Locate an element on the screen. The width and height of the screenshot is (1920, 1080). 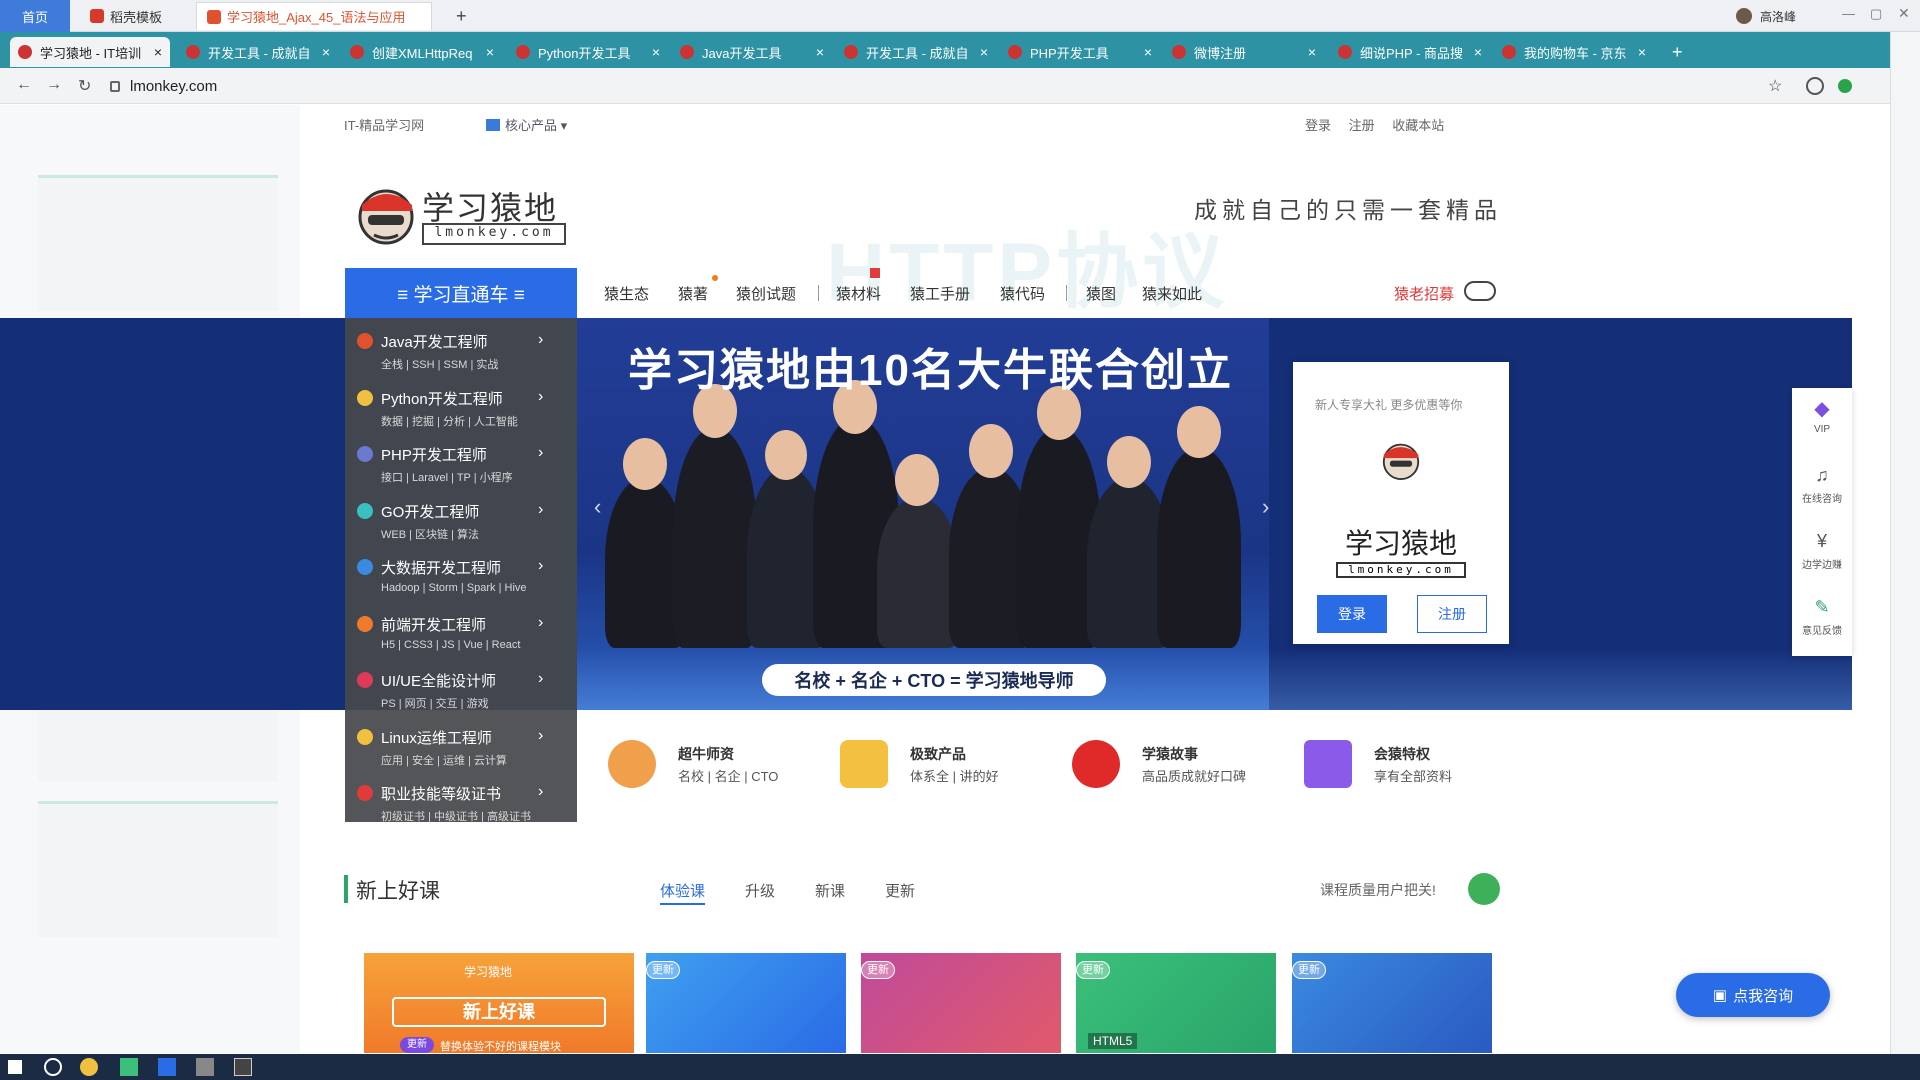
close-icon: ✕ is located at coordinates (1904, 13).